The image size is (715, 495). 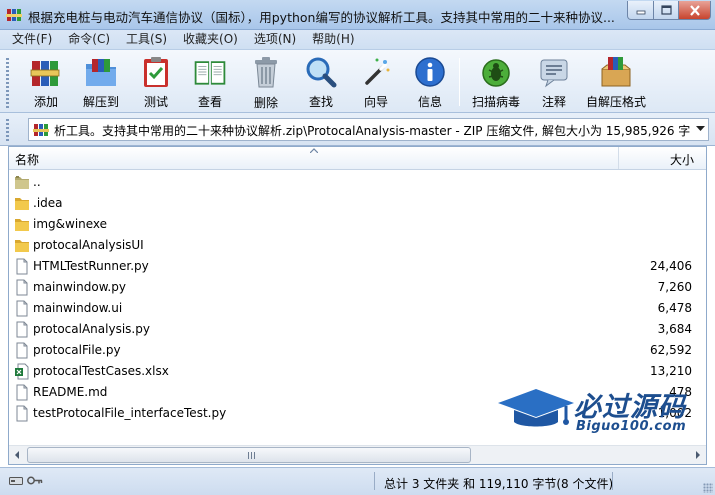 What do you see at coordinates (91, 329) in the screenshot?
I see `file-name: protocalAnalysis.py` at bounding box center [91, 329].